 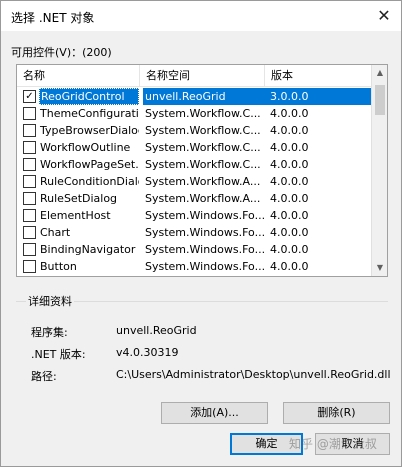 I want to click on row-name: TypeBrowserDialog, so click(x=89, y=130).